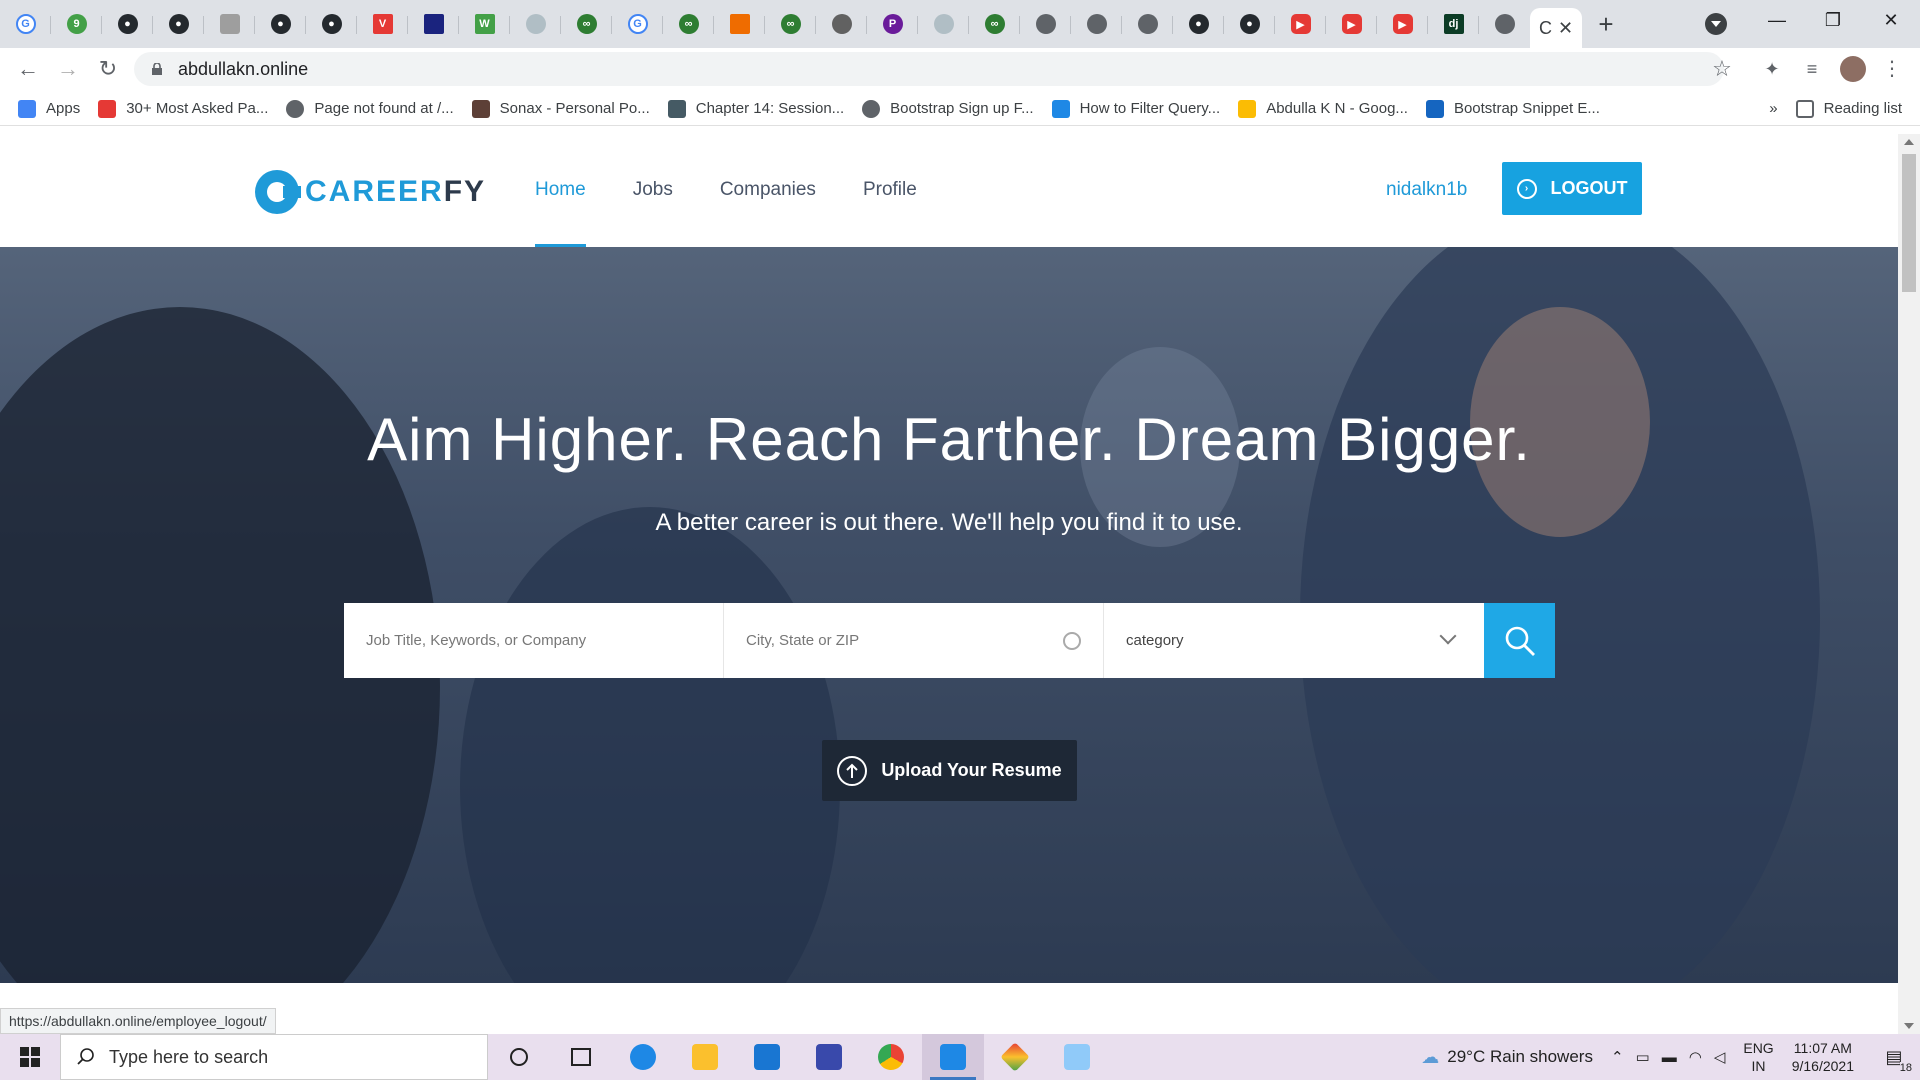 Image resolution: width=1920 pixels, height=1080 pixels. I want to click on nav-companies: Companies, so click(768, 190).